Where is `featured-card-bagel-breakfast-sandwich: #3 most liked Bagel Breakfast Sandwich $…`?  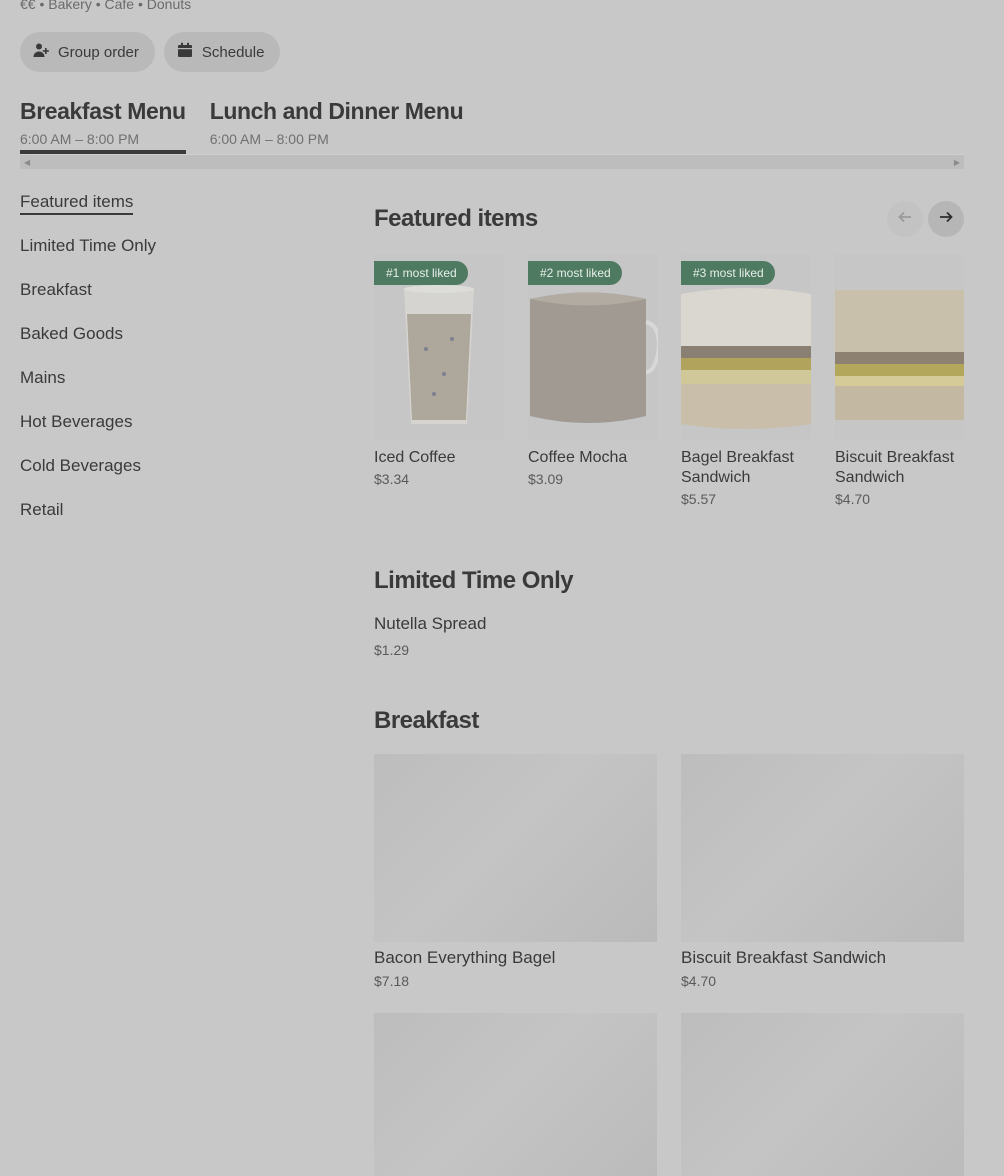
featured-card-bagel-breakfast-sandwich: #3 most liked Bagel Breakfast Sandwich $… is located at coordinates (746, 380).